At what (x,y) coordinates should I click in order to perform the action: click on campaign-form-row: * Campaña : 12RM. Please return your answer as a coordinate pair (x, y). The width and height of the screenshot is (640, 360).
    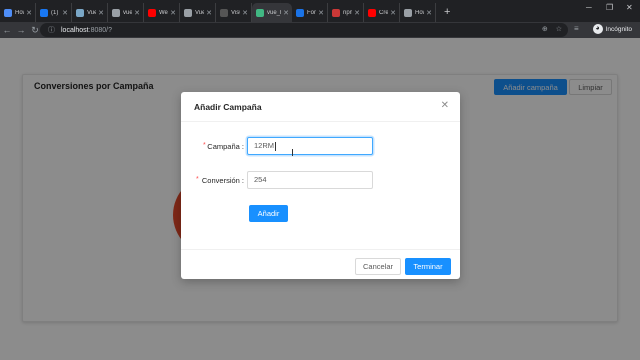
    Looking at the image, I should click on (320, 146).